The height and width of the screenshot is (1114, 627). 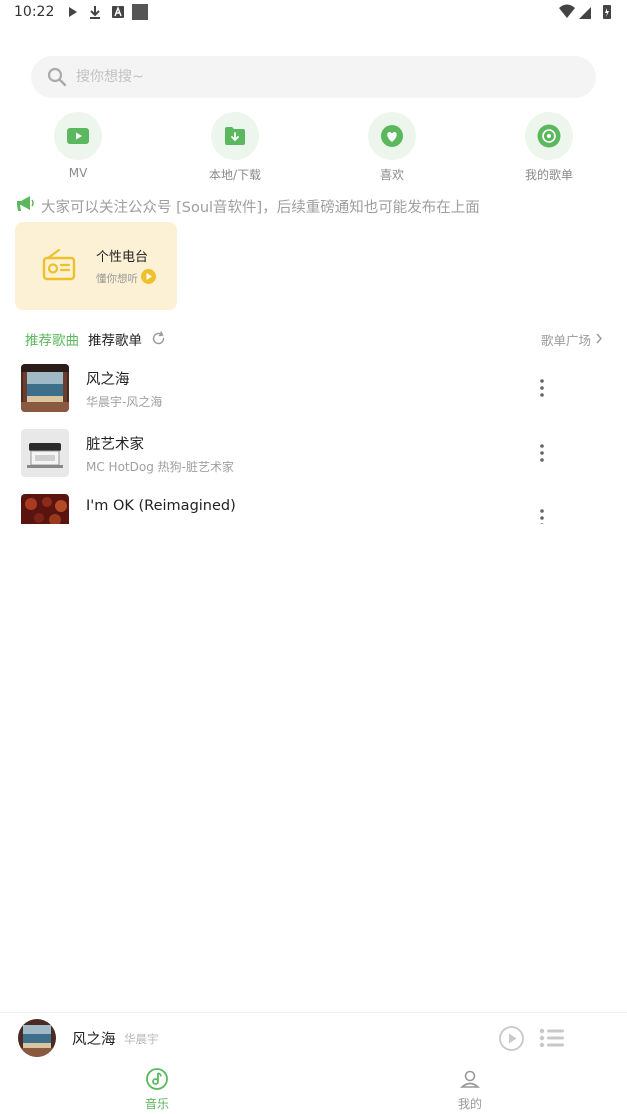 I want to click on quick-nav-mv: MV, so click(x=78, y=149).